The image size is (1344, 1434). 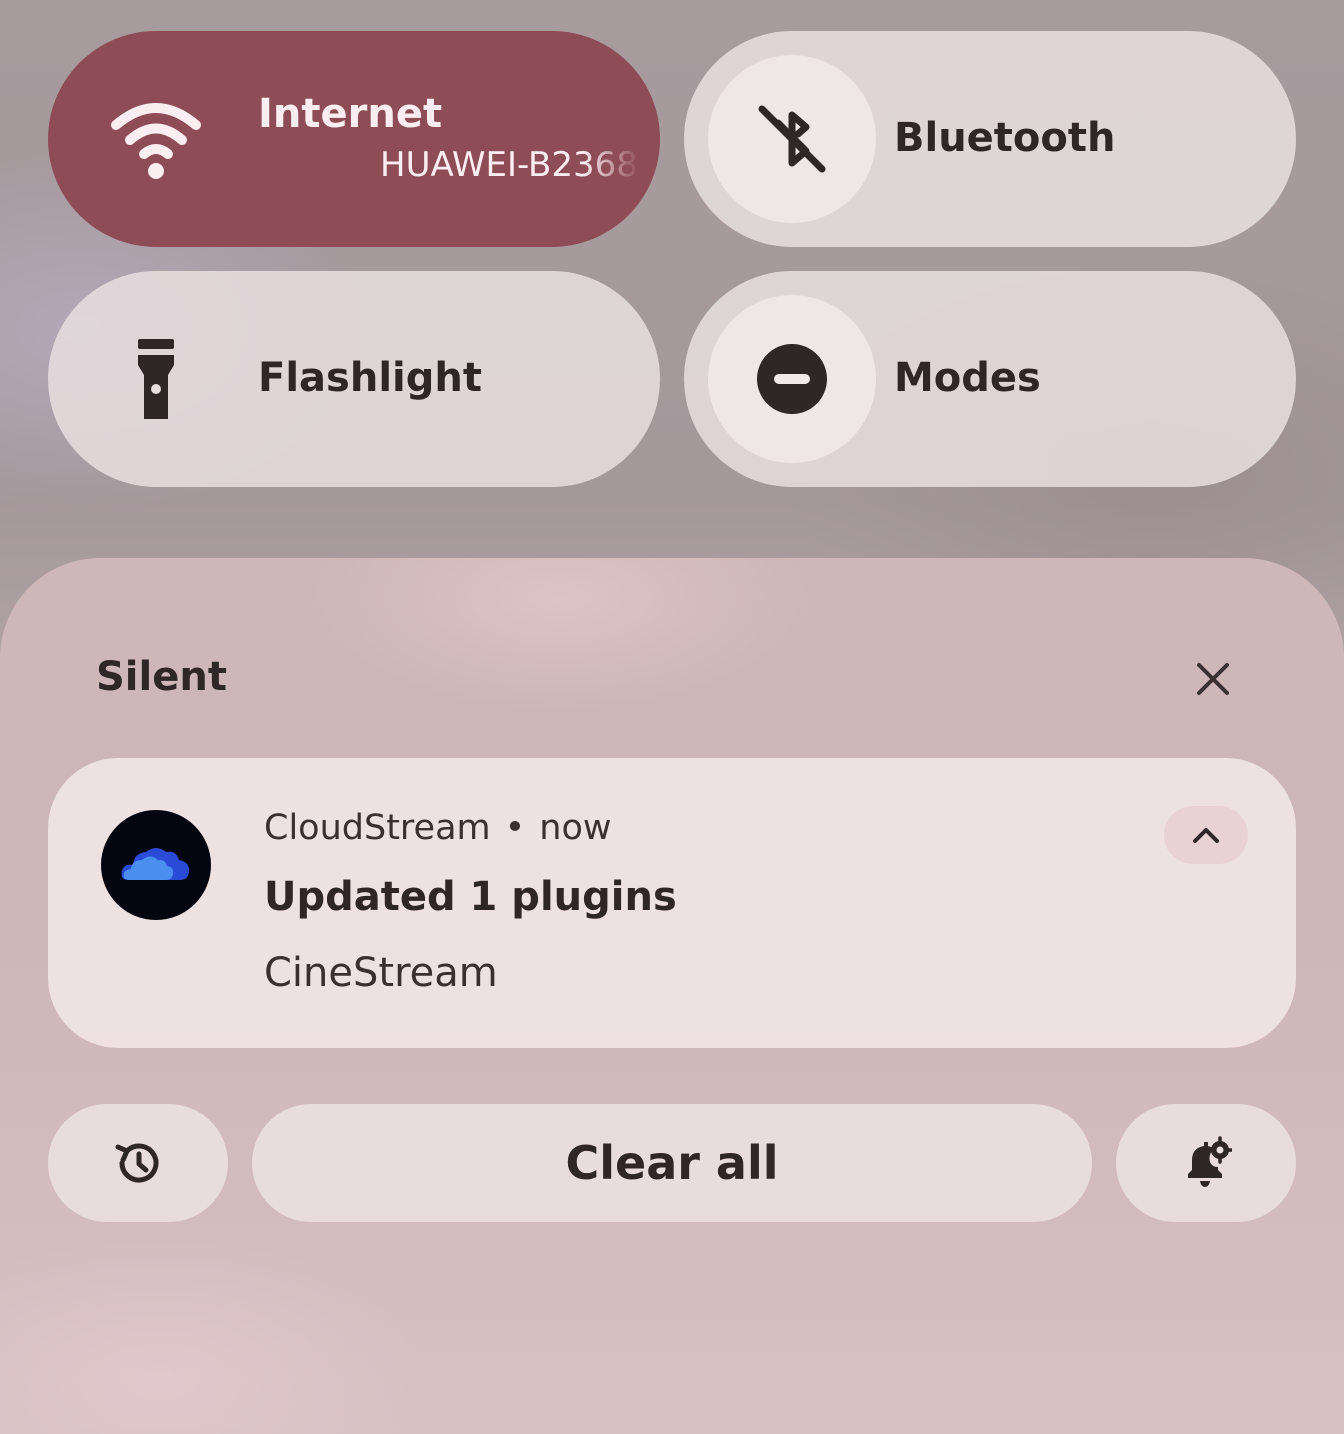 I want to click on bluetooth-label: Bluetooth, so click(x=1005, y=138).